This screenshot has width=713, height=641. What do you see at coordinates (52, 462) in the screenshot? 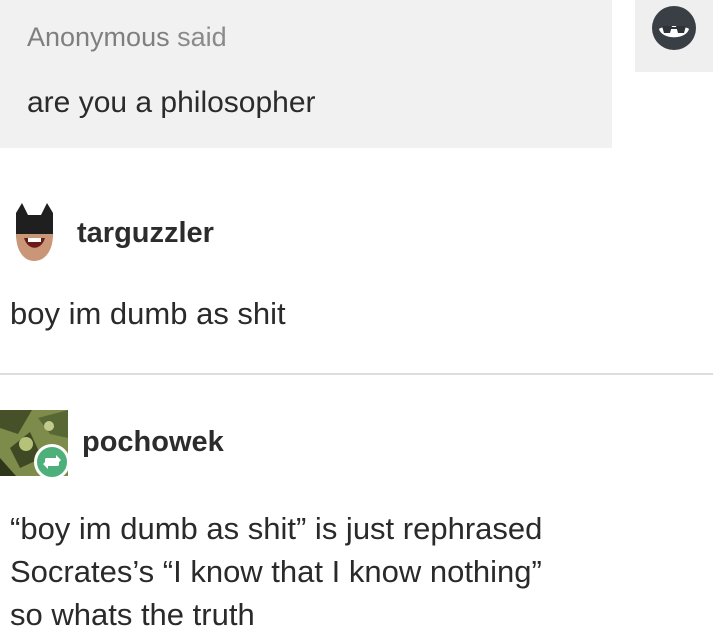
I see `reblog-icon` at bounding box center [52, 462].